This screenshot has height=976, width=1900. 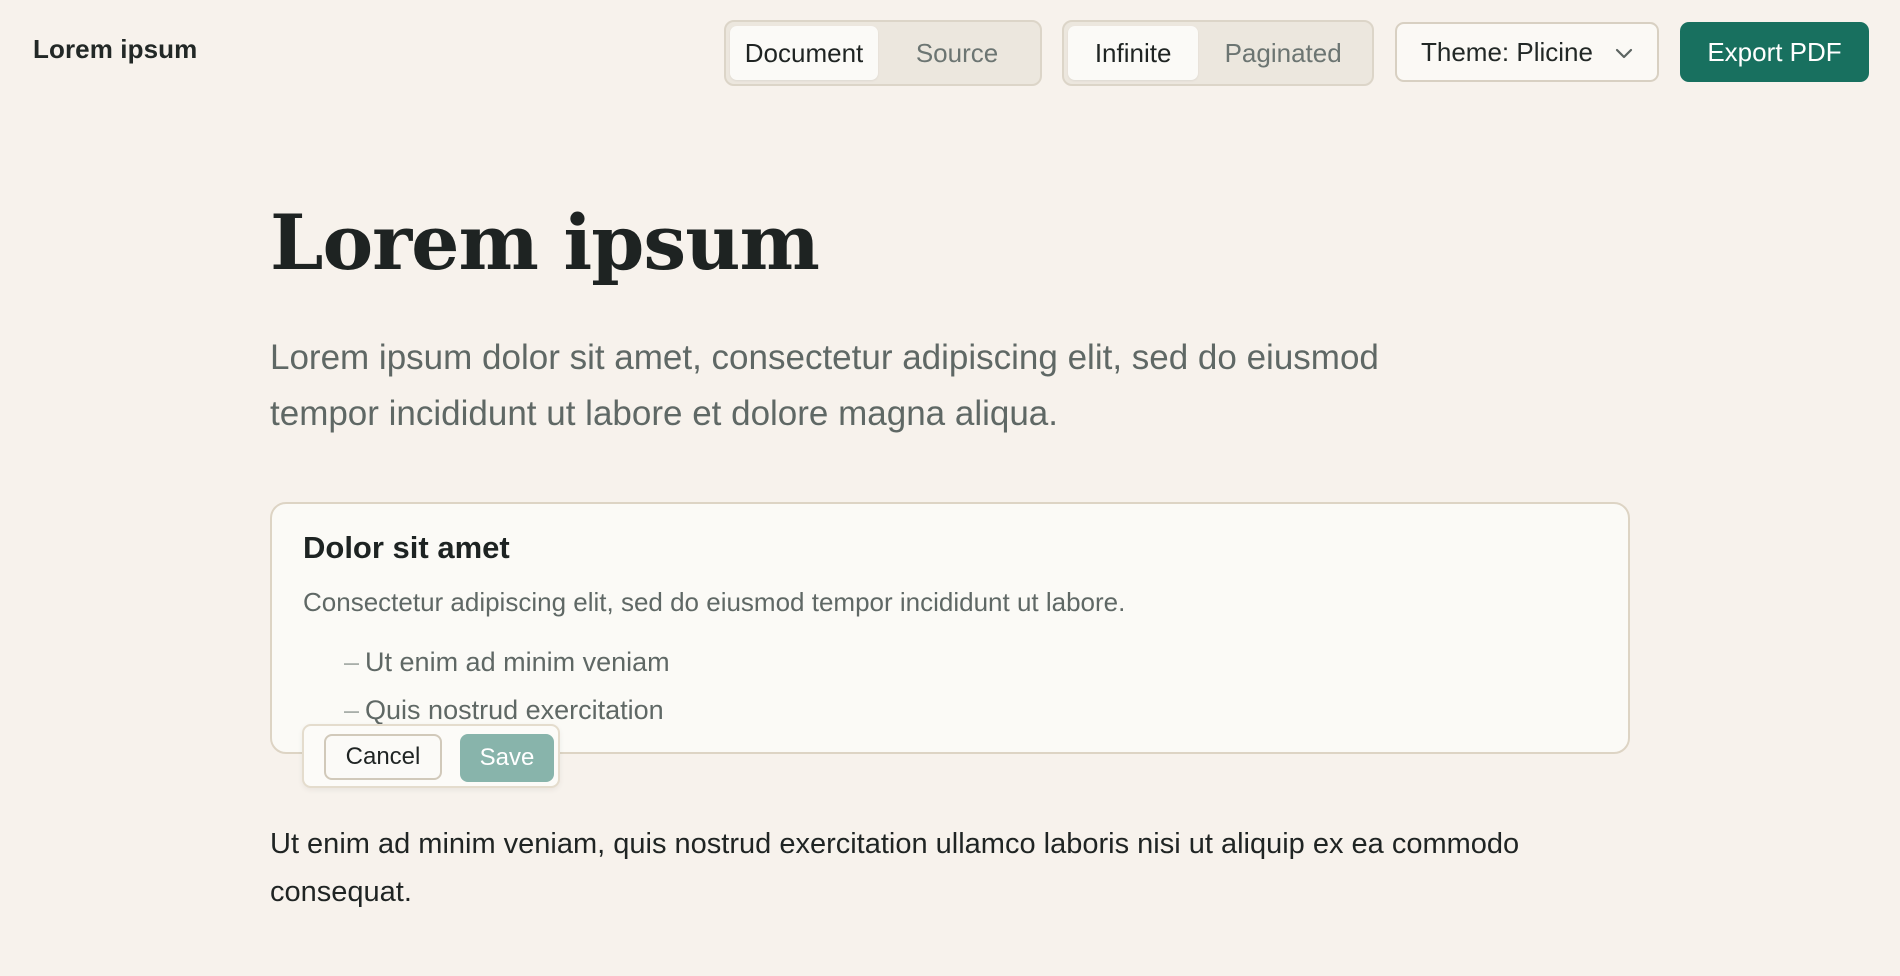 I want to click on save-button: Save, so click(x=507, y=758).